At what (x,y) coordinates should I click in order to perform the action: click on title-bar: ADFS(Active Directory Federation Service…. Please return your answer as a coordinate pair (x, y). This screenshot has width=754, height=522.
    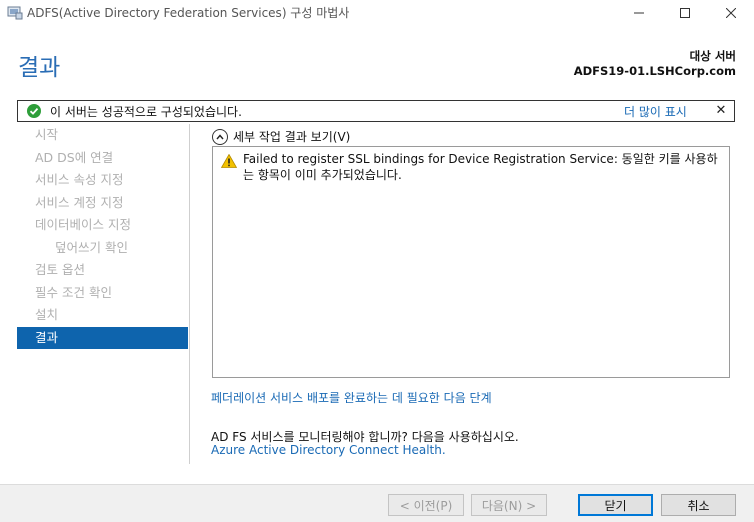
    Looking at the image, I should click on (377, 13).